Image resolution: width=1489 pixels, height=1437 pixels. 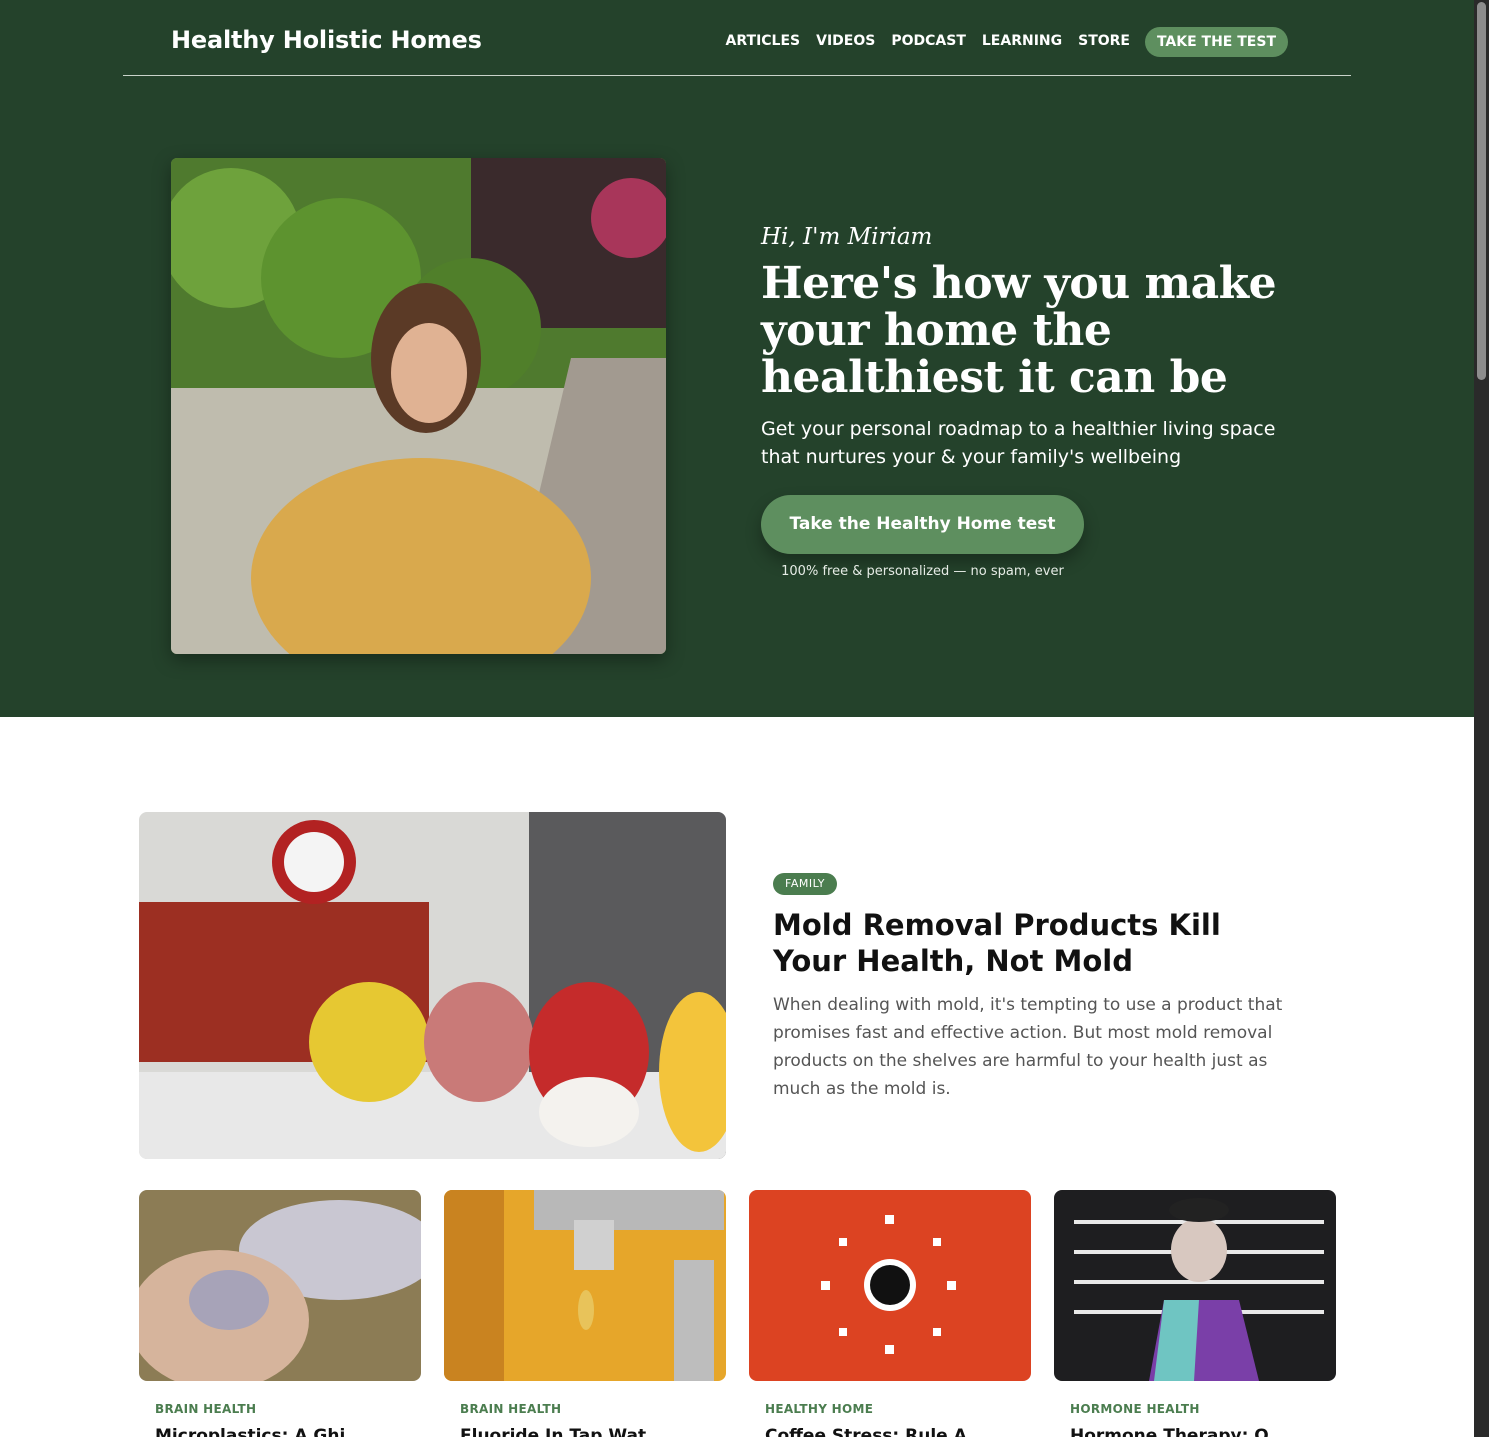 I want to click on nav-link-podcast: PODCAST, so click(x=928, y=41).